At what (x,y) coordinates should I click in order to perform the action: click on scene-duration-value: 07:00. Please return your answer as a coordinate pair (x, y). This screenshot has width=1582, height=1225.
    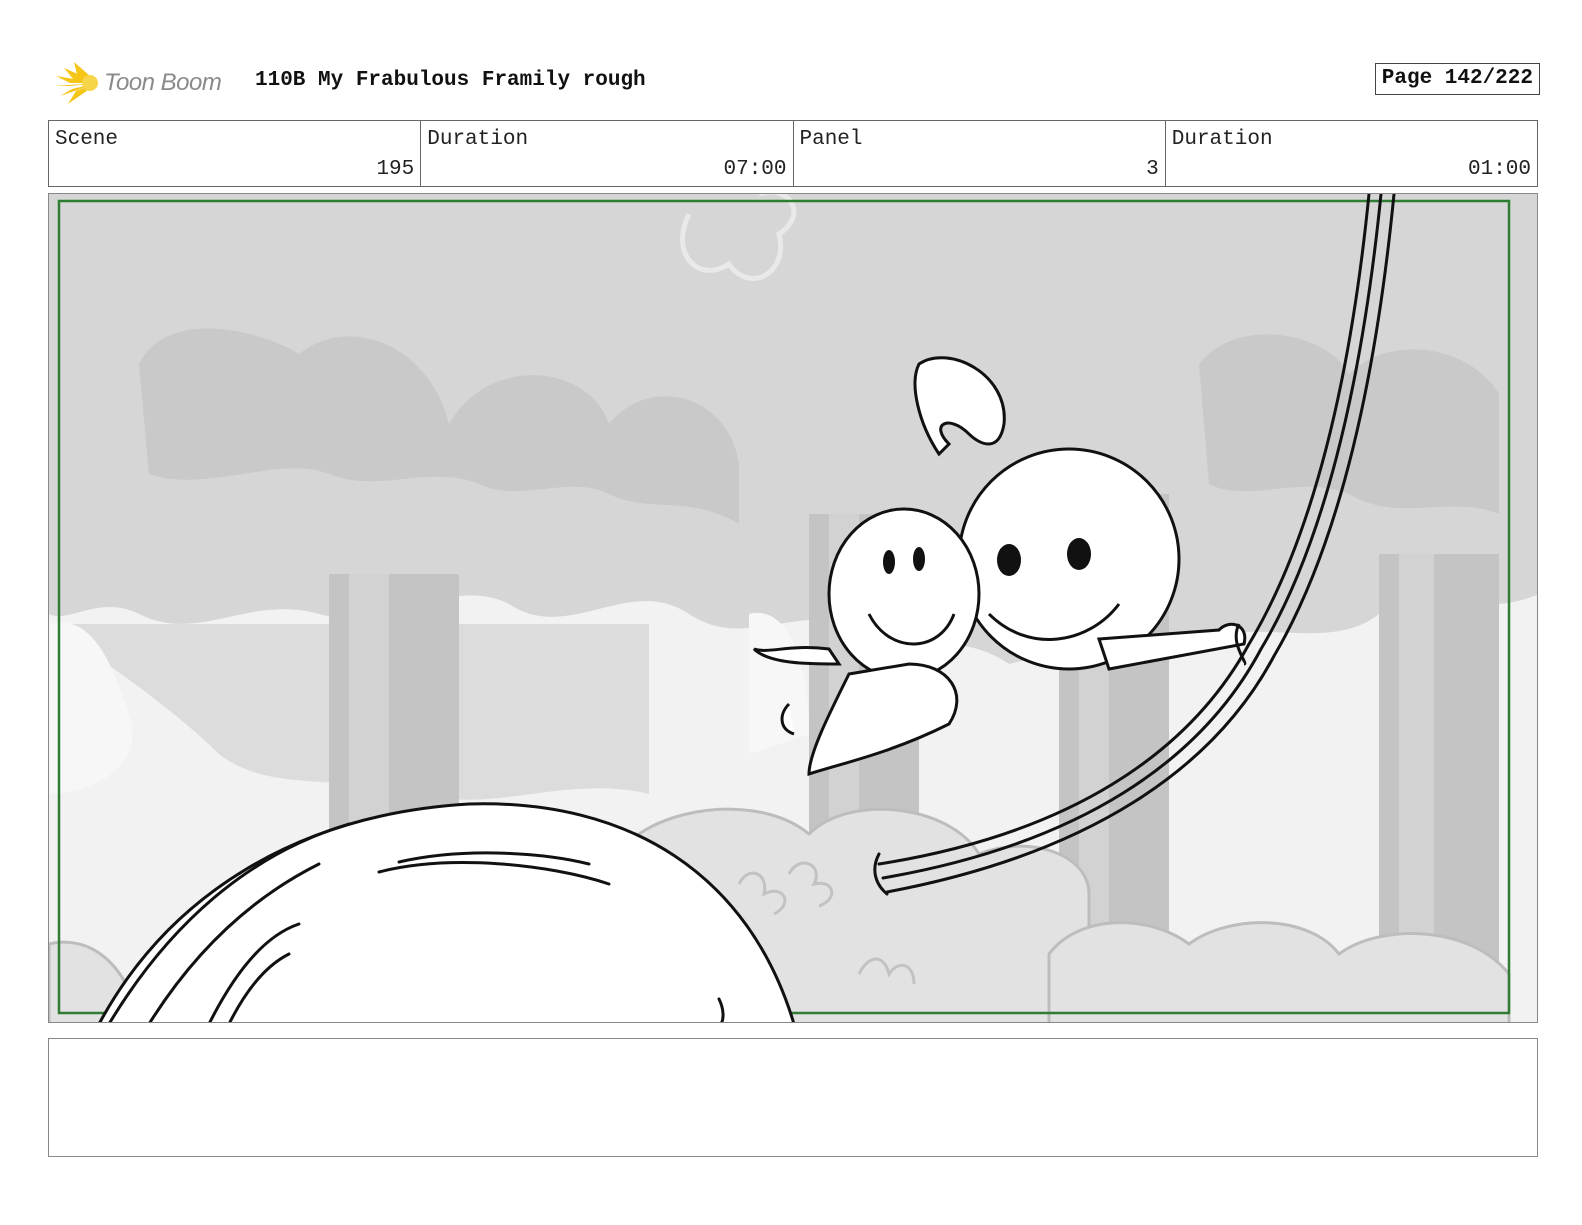
    Looking at the image, I should click on (755, 169).